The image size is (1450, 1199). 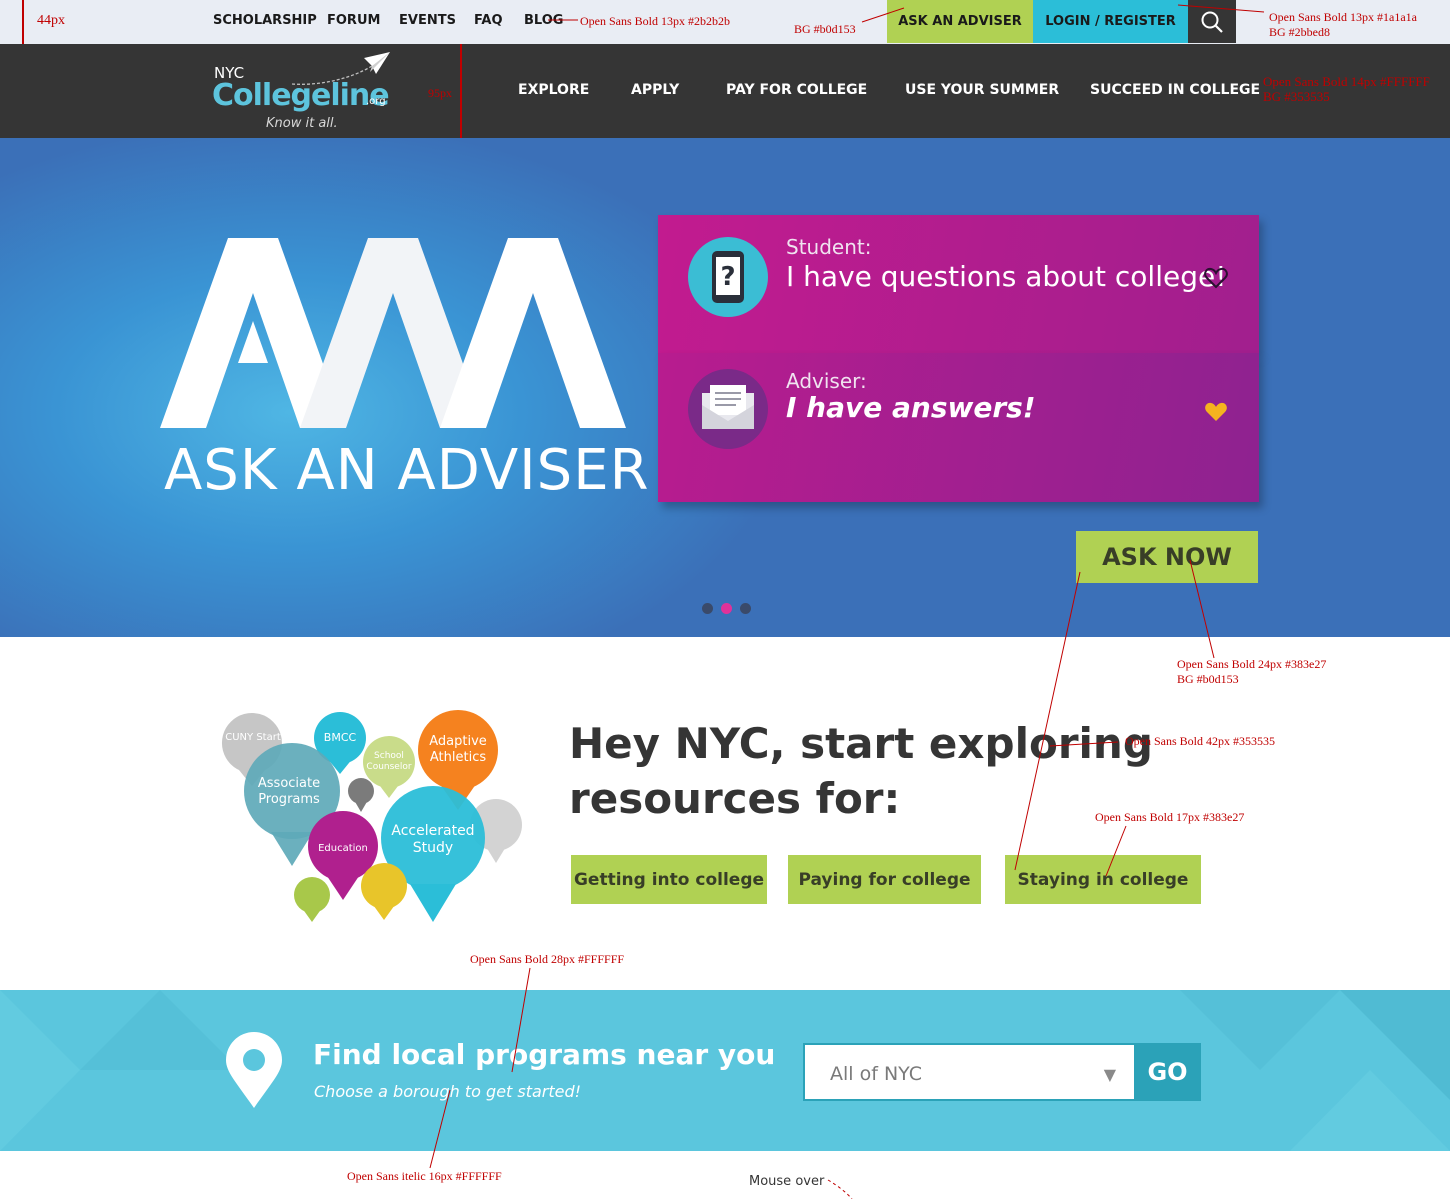 What do you see at coordinates (1343, 17) in the screenshot?
I see `annotation-login-font: Open Sans Bold 13px #1a1a1a` at bounding box center [1343, 17].